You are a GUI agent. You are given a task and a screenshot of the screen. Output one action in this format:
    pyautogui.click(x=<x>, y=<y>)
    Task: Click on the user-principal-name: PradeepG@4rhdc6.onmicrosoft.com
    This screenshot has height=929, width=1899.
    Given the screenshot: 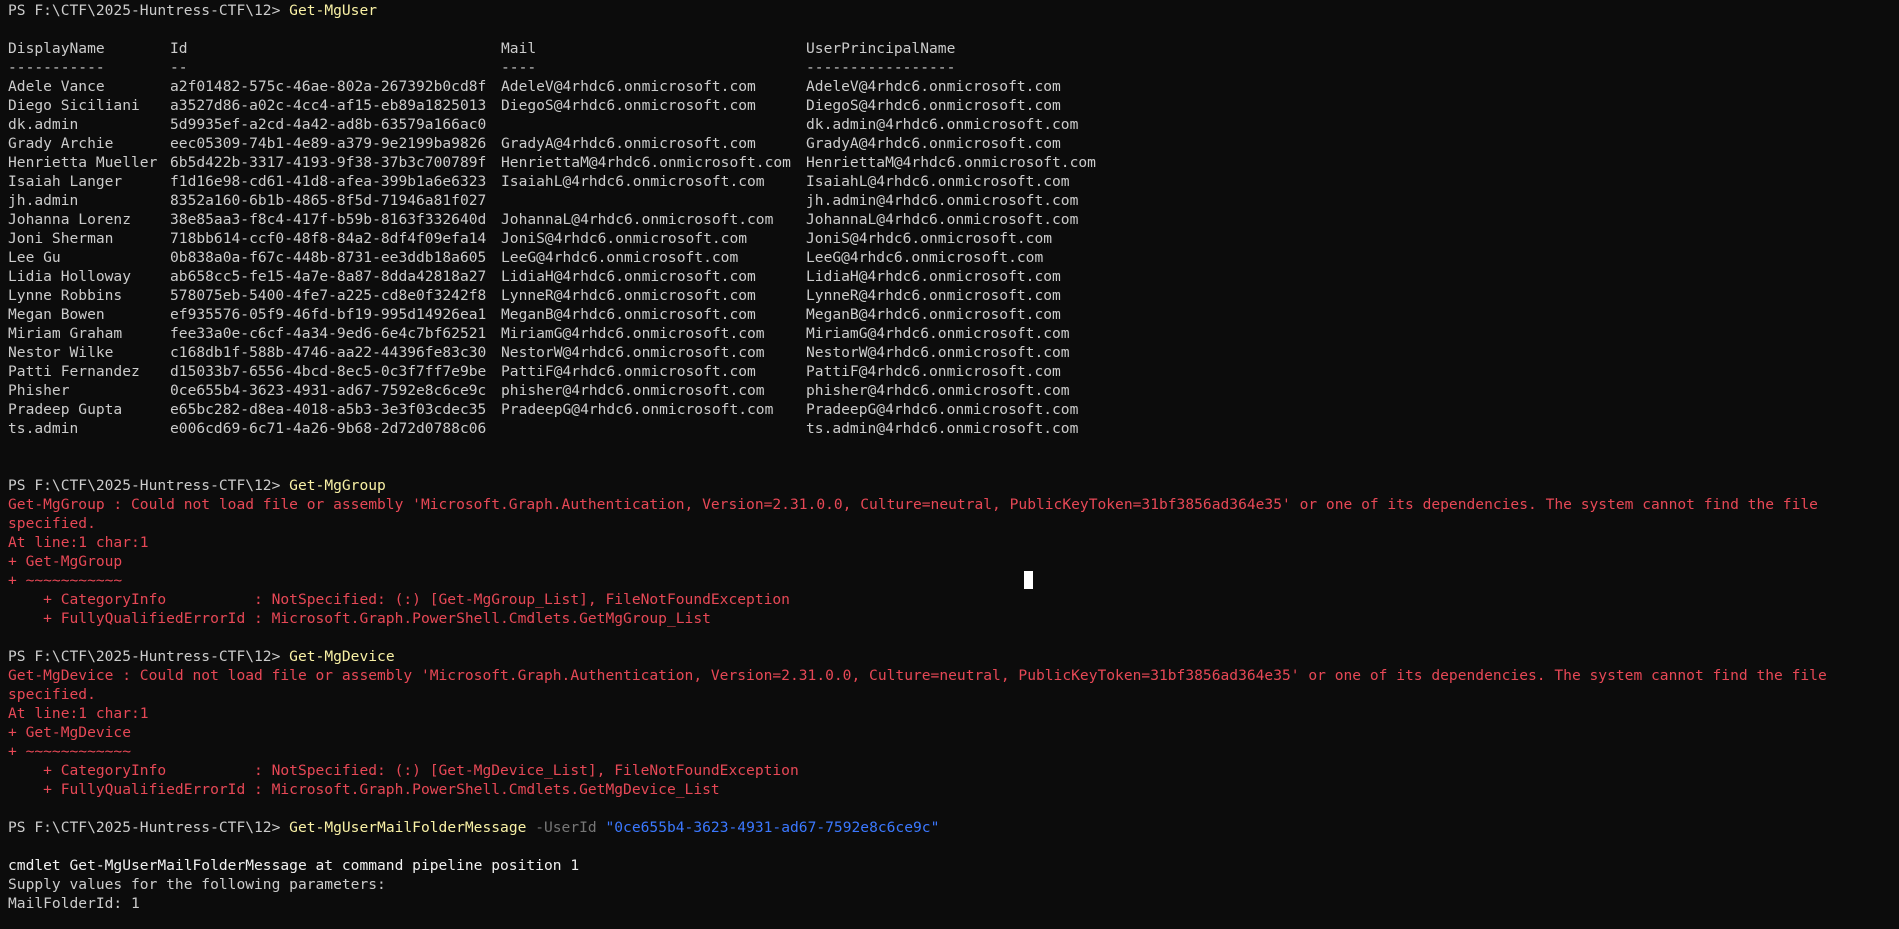 What is the action you would take?
    pyautogui.click(x=942, y=409)
    